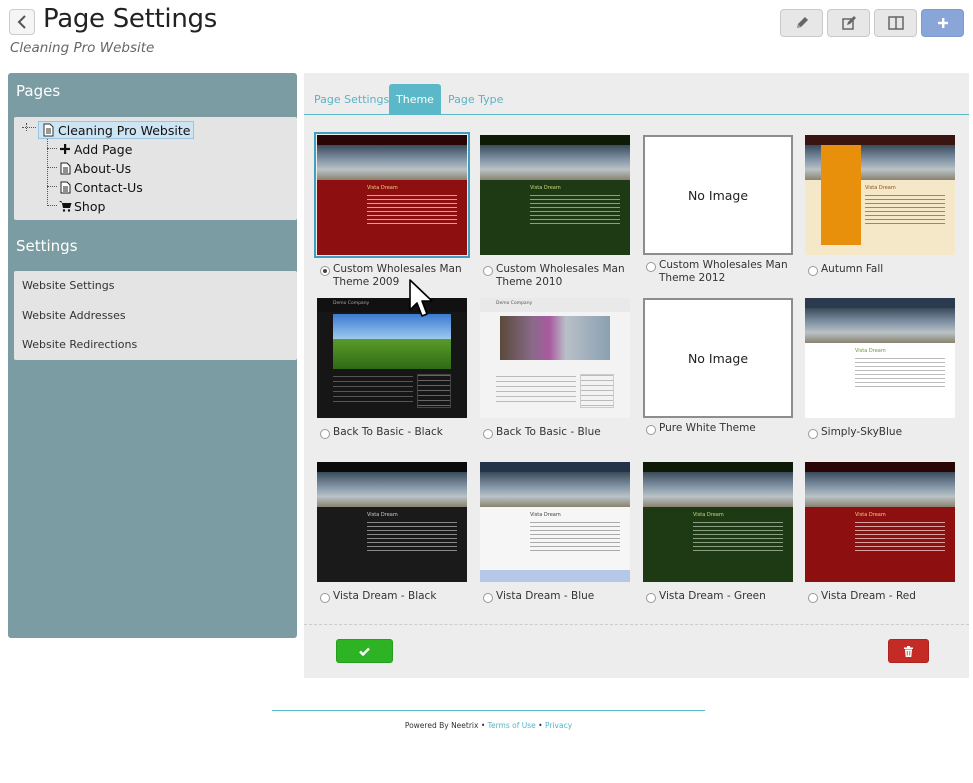  What do you see at coordinates (385, 596) in the screenshot?
I see `theme-label: Vista Dream - Black` at bounding box center [385, 596].